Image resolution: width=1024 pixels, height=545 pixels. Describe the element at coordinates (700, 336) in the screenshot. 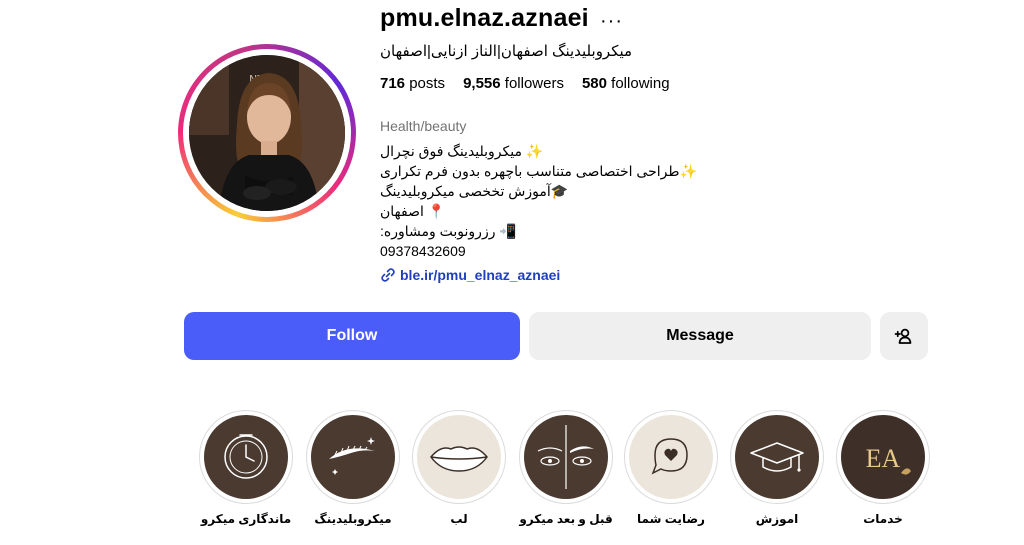

I see `message-button: Message` at that location.